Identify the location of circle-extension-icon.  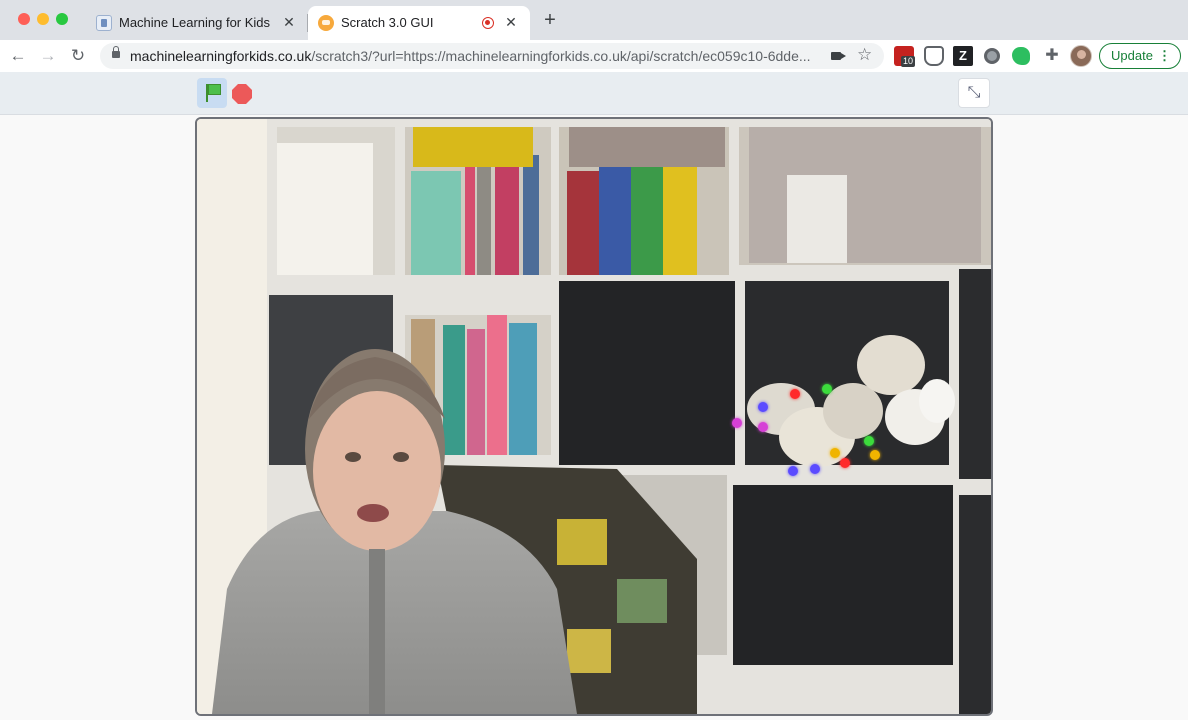
(992, 56).